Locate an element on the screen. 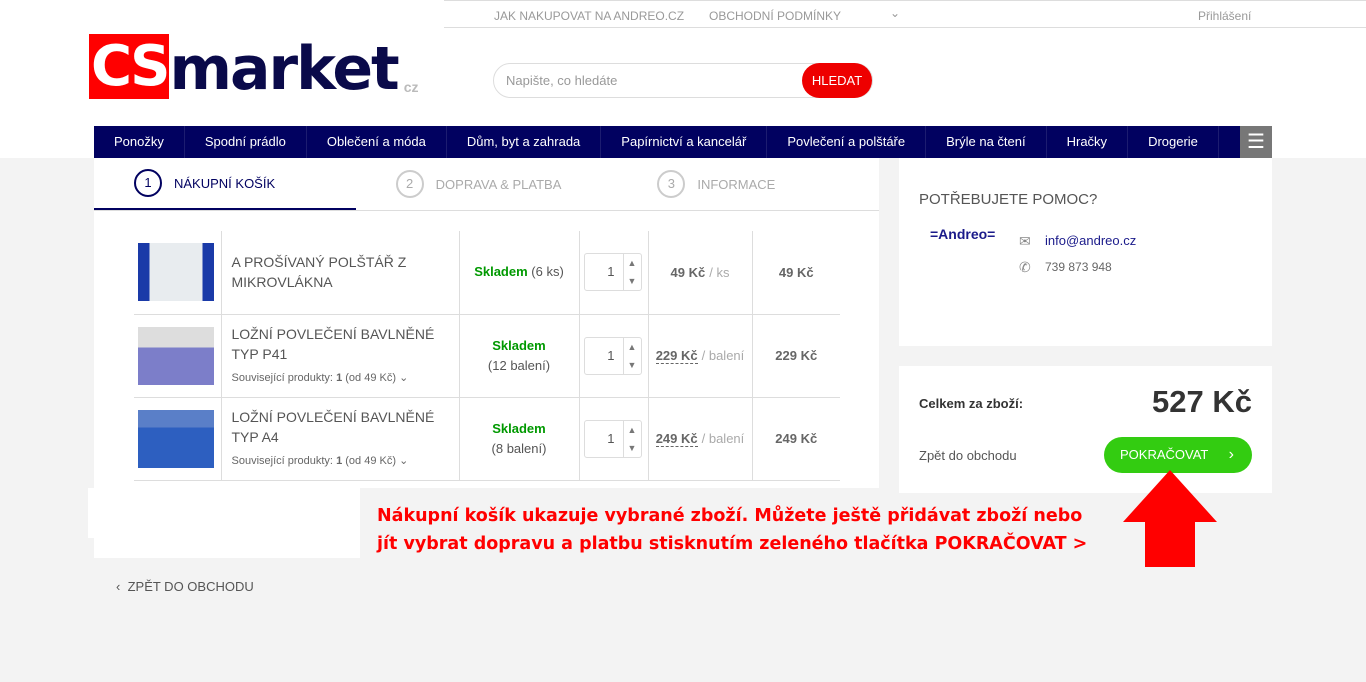  search-input: Napište, co hledáte HLEDAT is located at coordinates (683, 80).